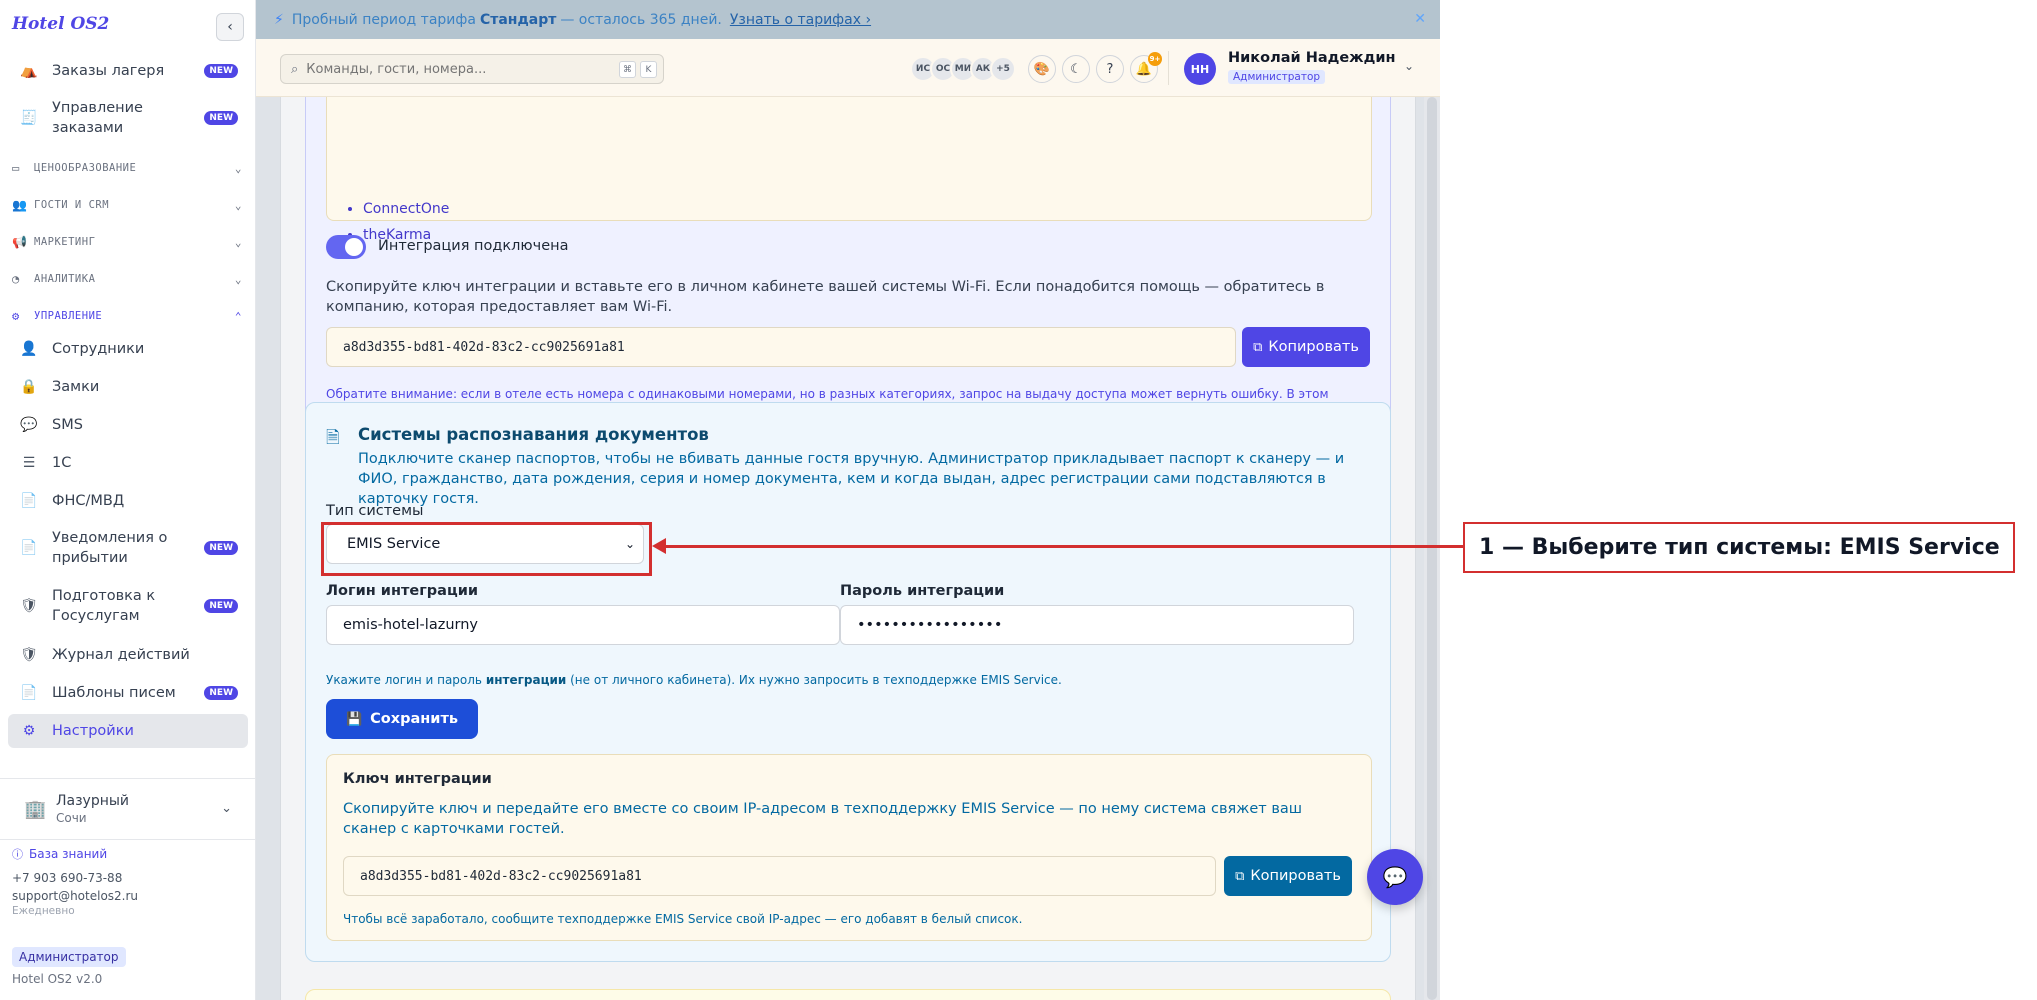 This screenshot has height=1000, width=2037. What do you see at coordinates (800, 20) in the screenshot?
I see `pricing-link: Узнать о тарифах ›` at bounding box center [800, 20].